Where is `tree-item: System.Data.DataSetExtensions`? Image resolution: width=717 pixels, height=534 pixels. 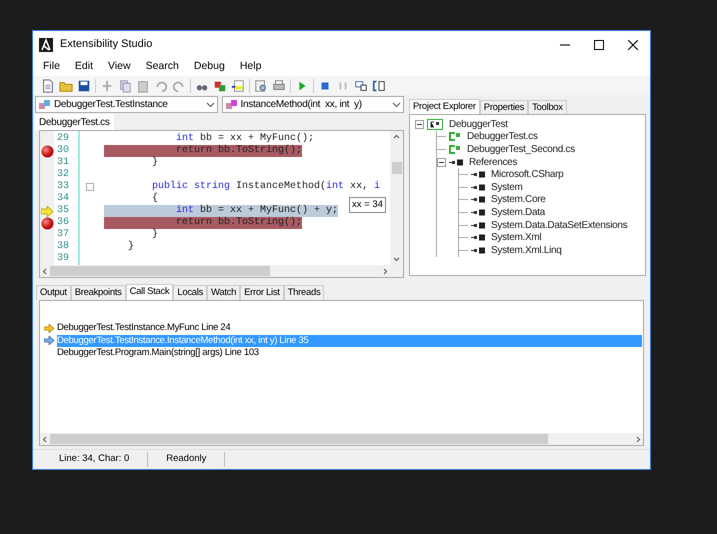
tree-item: System.Data.DataSetExtensions is located at coordinates (559, 225).